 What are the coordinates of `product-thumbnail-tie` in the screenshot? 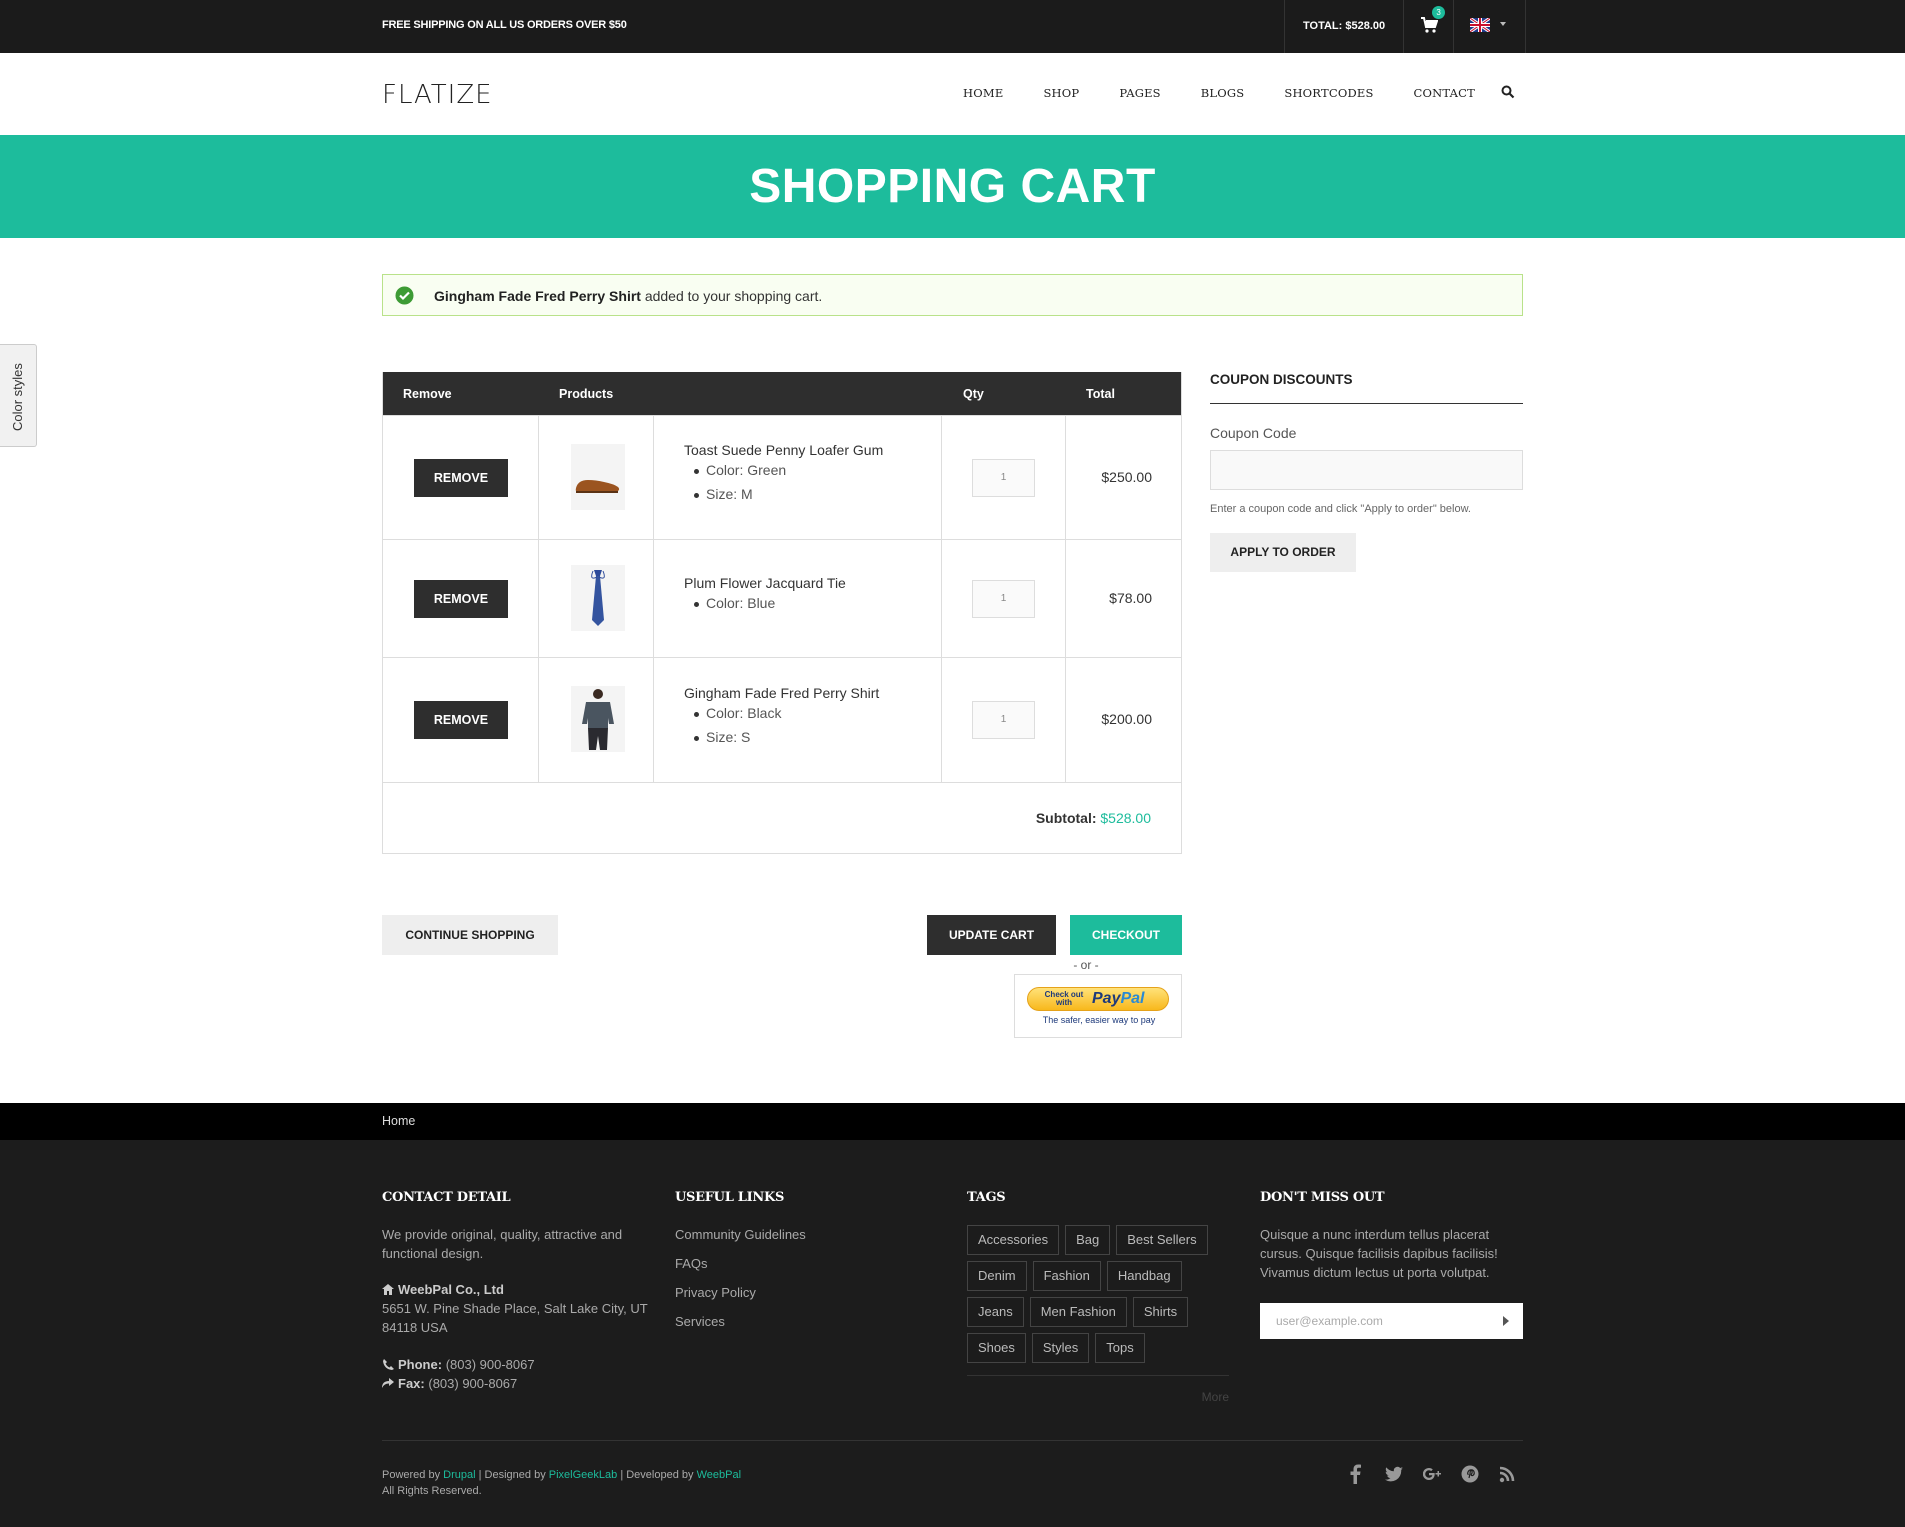 It's located at (598, 598).